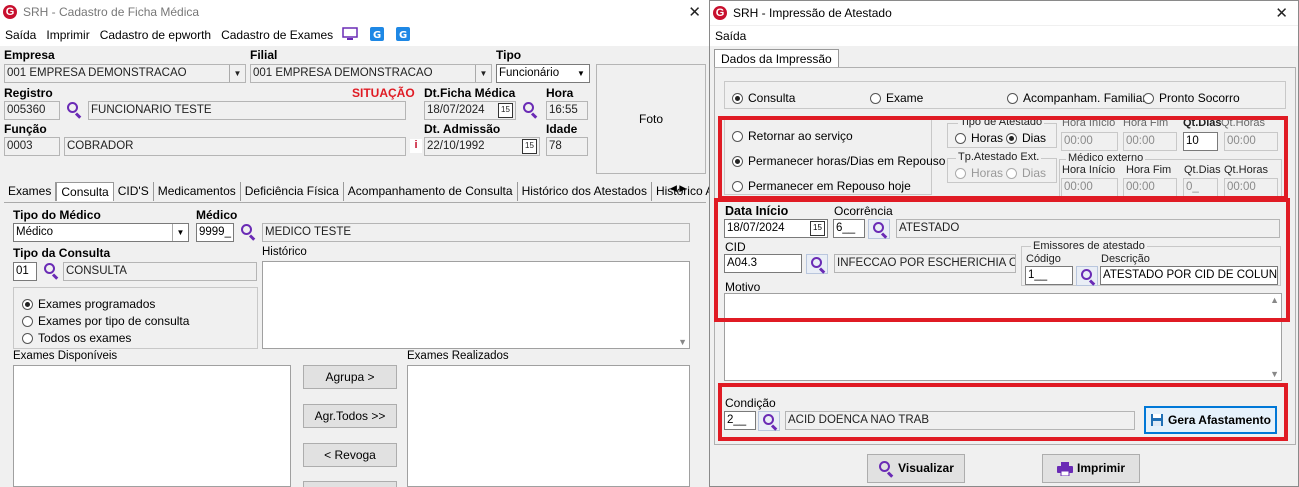 This screenshot has width=1299, height=487. I want to click on hora-field: 16:55, so click(567, 110).